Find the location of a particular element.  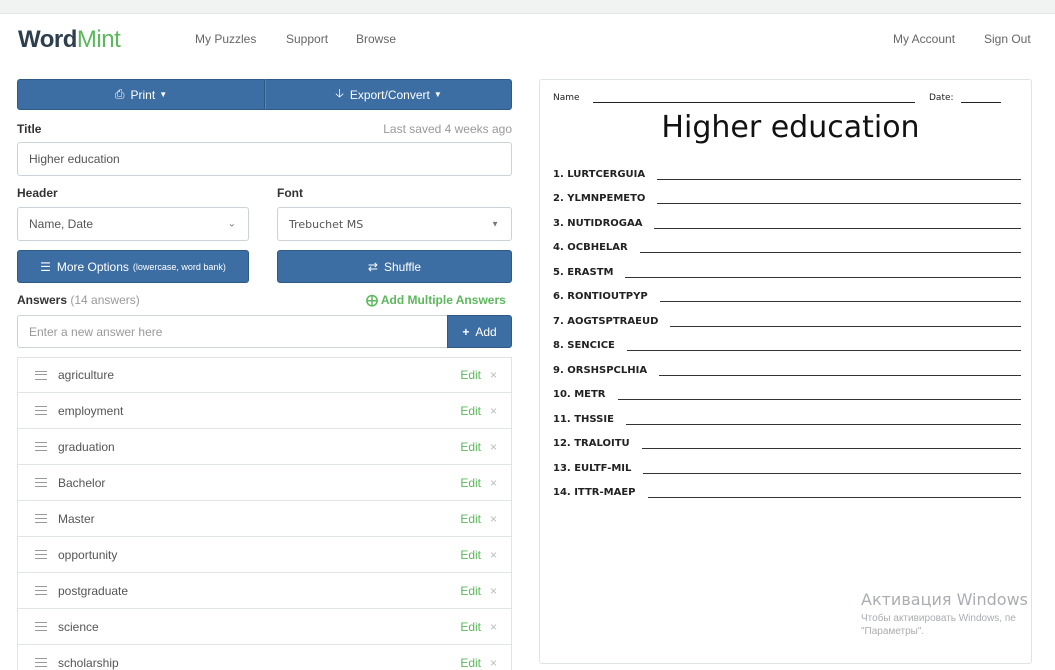

header-label: Header is located at coordinates (37, 193).